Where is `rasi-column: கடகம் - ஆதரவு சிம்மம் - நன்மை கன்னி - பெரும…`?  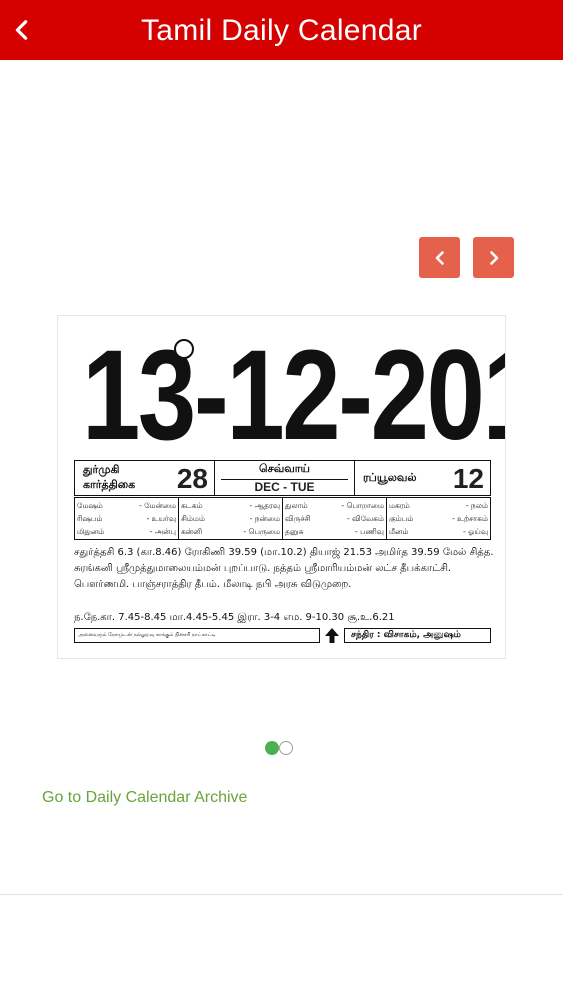
rasi-column: கடகம் - ஆதரவு சிம்மம் - நன்மை கன்னி - பெரும… is located at coordinates (231, 518).